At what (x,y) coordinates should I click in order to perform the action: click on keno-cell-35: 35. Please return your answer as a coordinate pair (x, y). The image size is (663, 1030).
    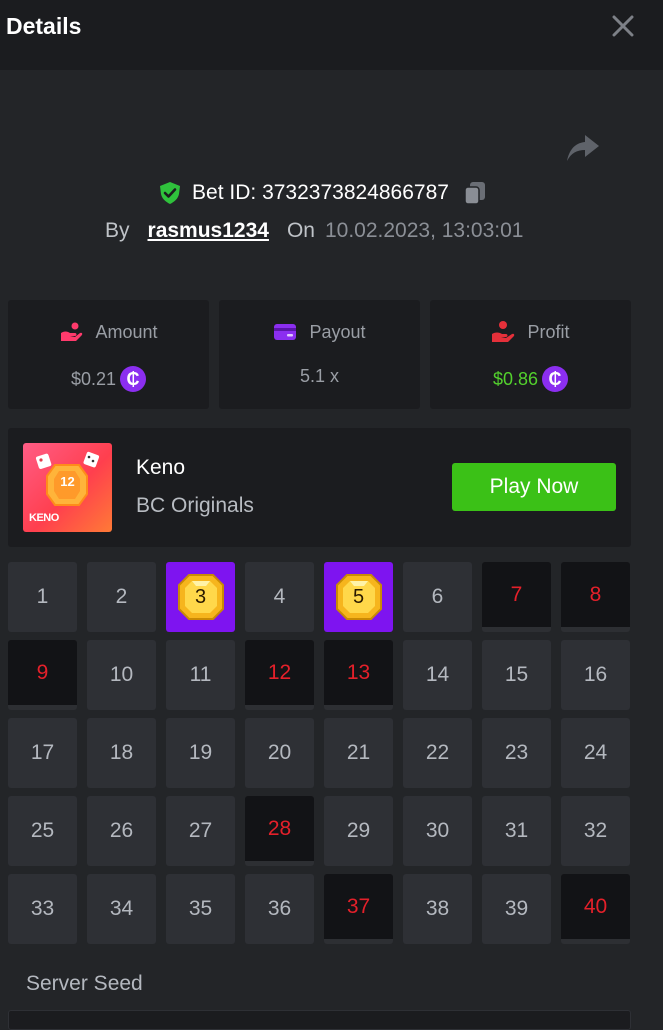
    Looking at the image, I should click on (200, 909).